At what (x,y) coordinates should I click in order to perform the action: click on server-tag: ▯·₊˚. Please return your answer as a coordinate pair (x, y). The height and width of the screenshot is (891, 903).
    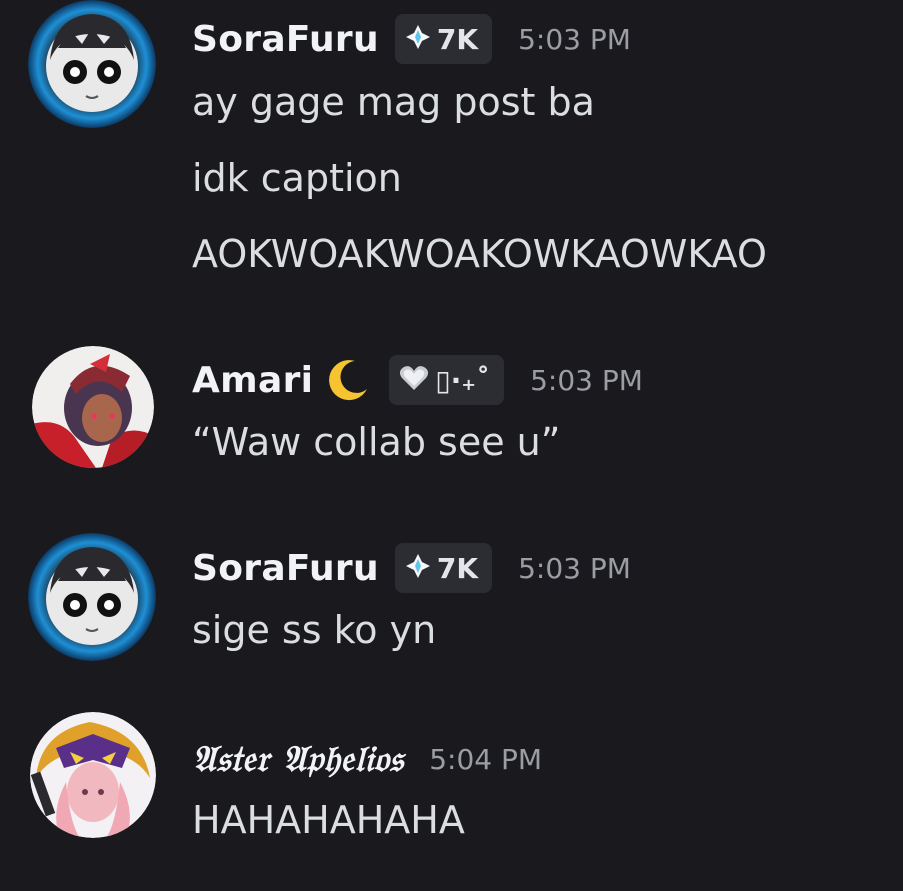
    Looking at the image, I should click on (447, 380).